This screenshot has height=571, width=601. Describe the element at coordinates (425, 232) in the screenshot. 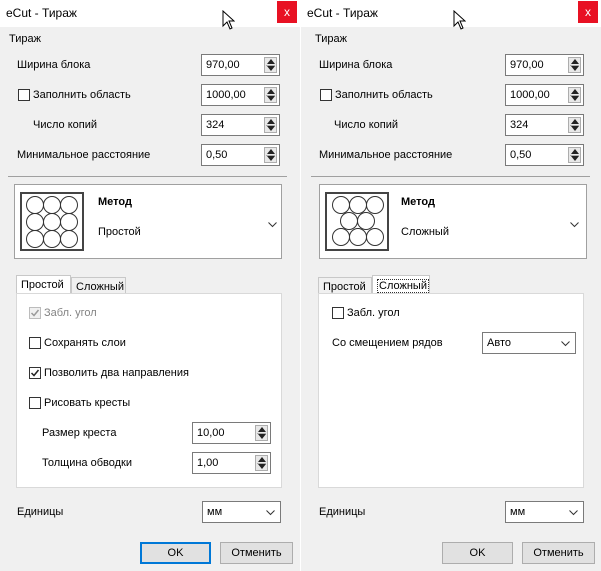

I see `method-value: Сложный` at that location.